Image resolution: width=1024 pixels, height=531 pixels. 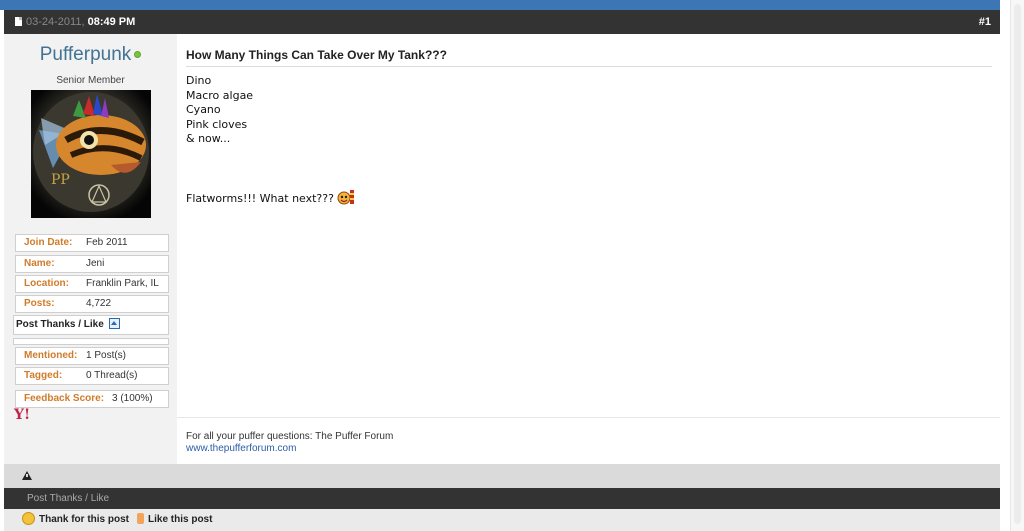 What do you see at coordinates (502, 476) in the screenshot?
I see `post-footer` at bounding box center [502, 476].